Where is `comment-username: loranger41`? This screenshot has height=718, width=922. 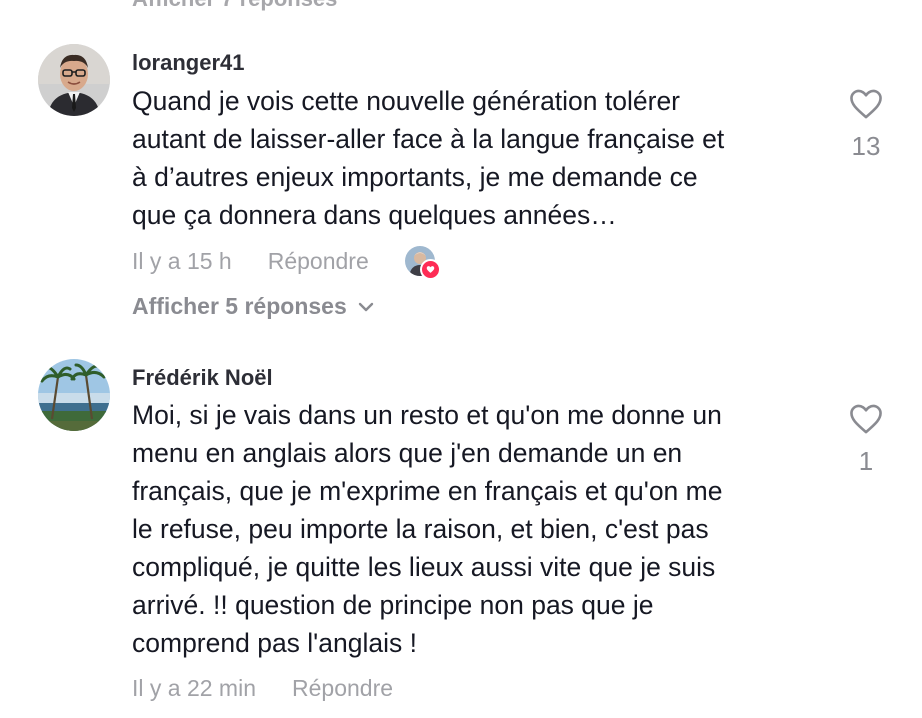 comment-username: loranger41 is located at coordinates (188, 63).